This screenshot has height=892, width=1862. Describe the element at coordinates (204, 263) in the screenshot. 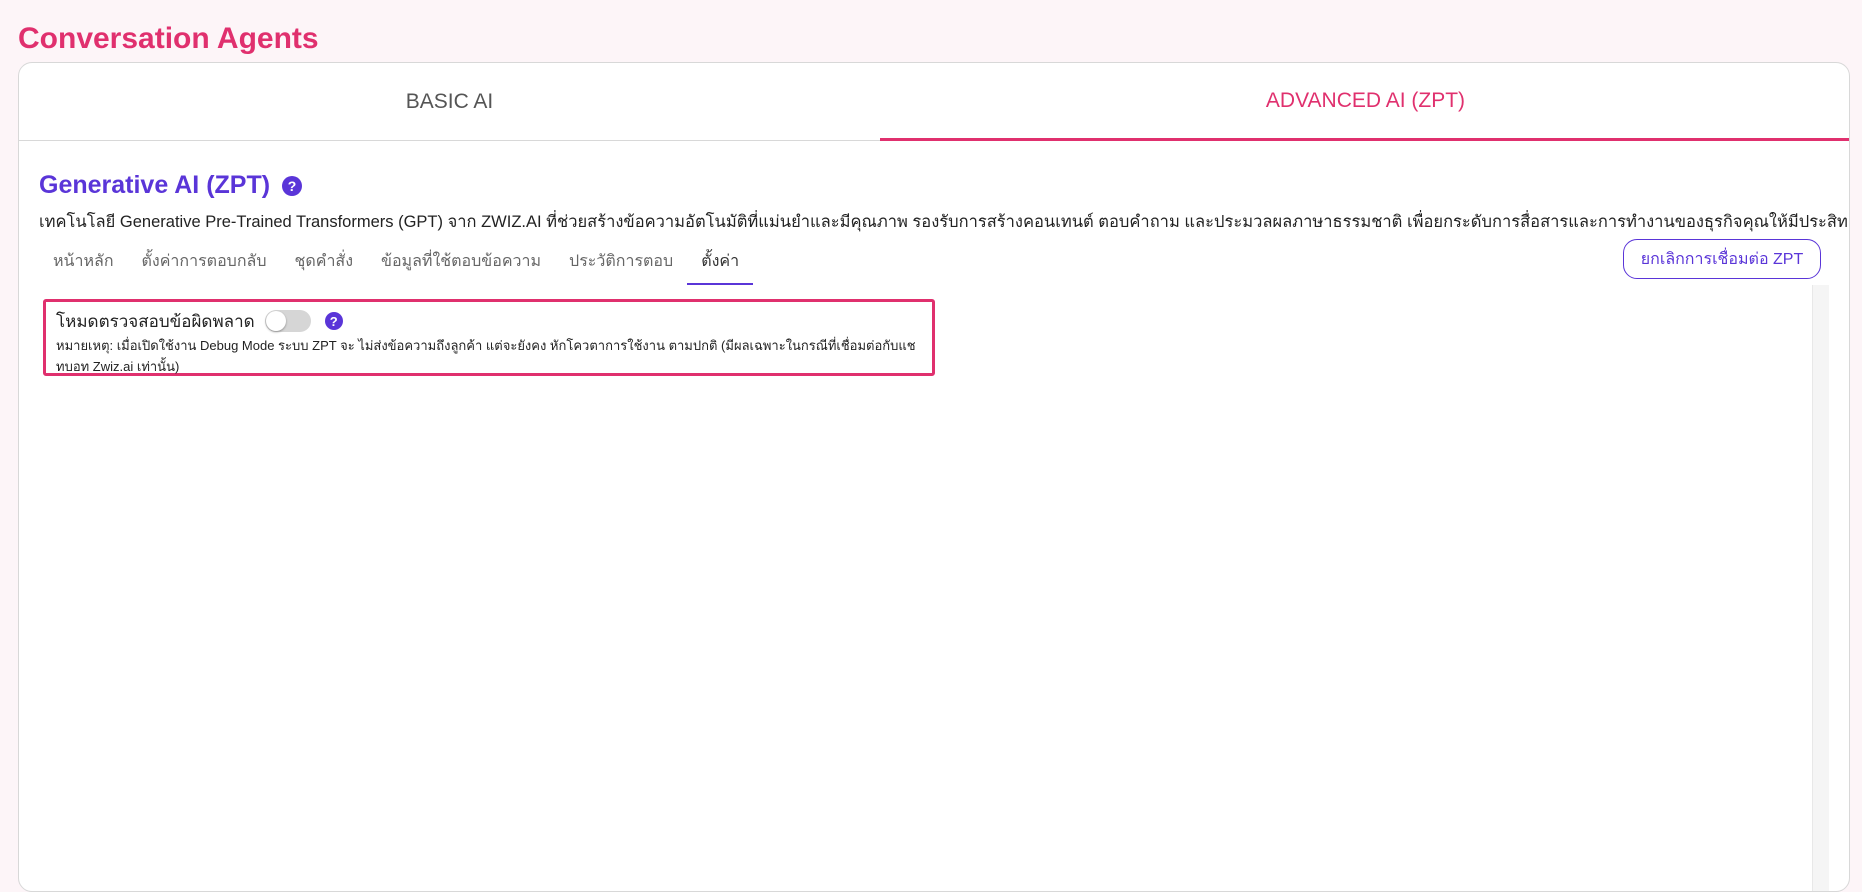

I see `subtab-reply-settings: ตั้งค่าการตอบกลับ` at that location.